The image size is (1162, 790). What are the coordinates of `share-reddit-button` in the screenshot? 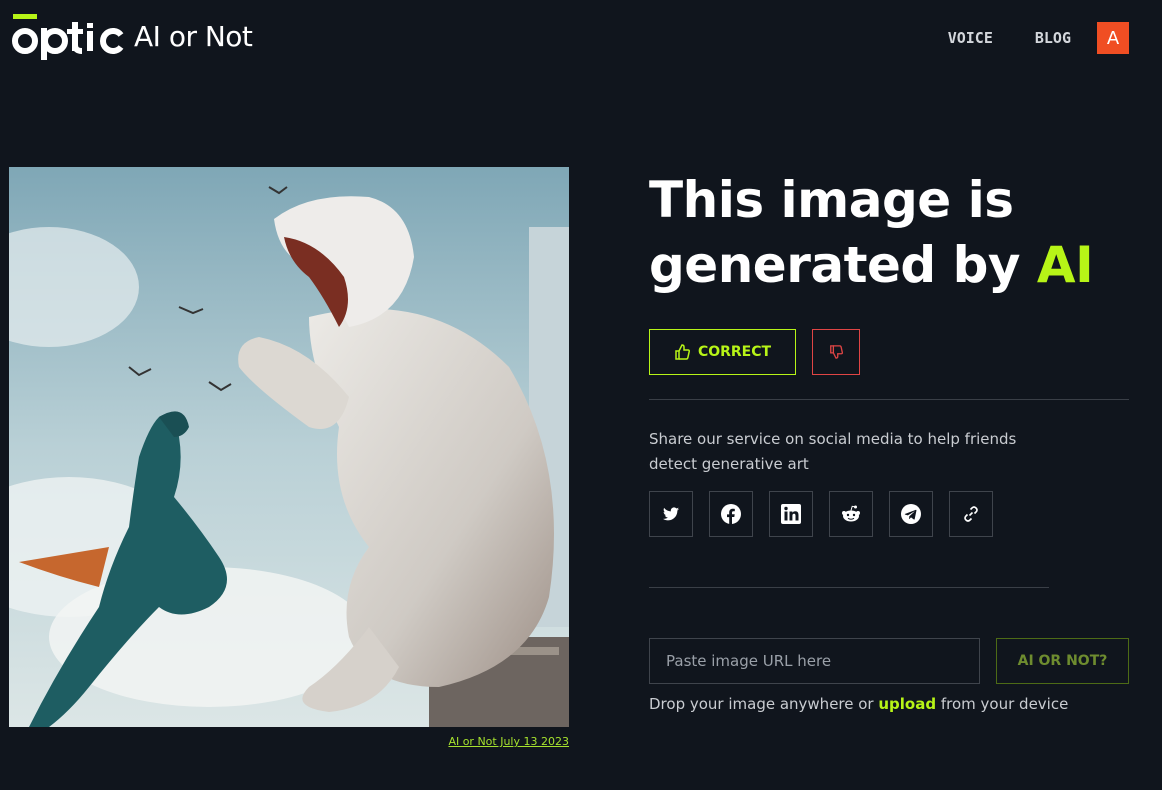 It's located at (851, 514).